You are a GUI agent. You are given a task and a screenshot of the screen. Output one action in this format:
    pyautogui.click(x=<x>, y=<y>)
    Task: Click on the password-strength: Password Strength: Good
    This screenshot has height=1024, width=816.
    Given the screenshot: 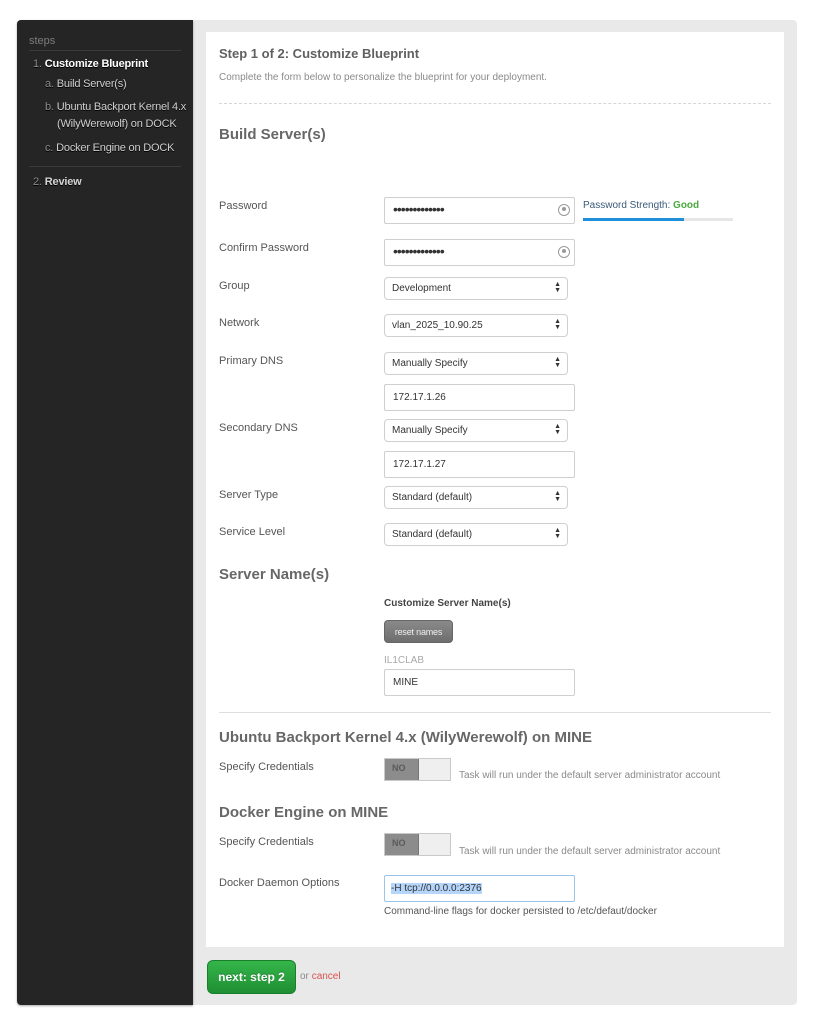 What is the action you would take?
    pyautogui.click(x=641, y=205)
    